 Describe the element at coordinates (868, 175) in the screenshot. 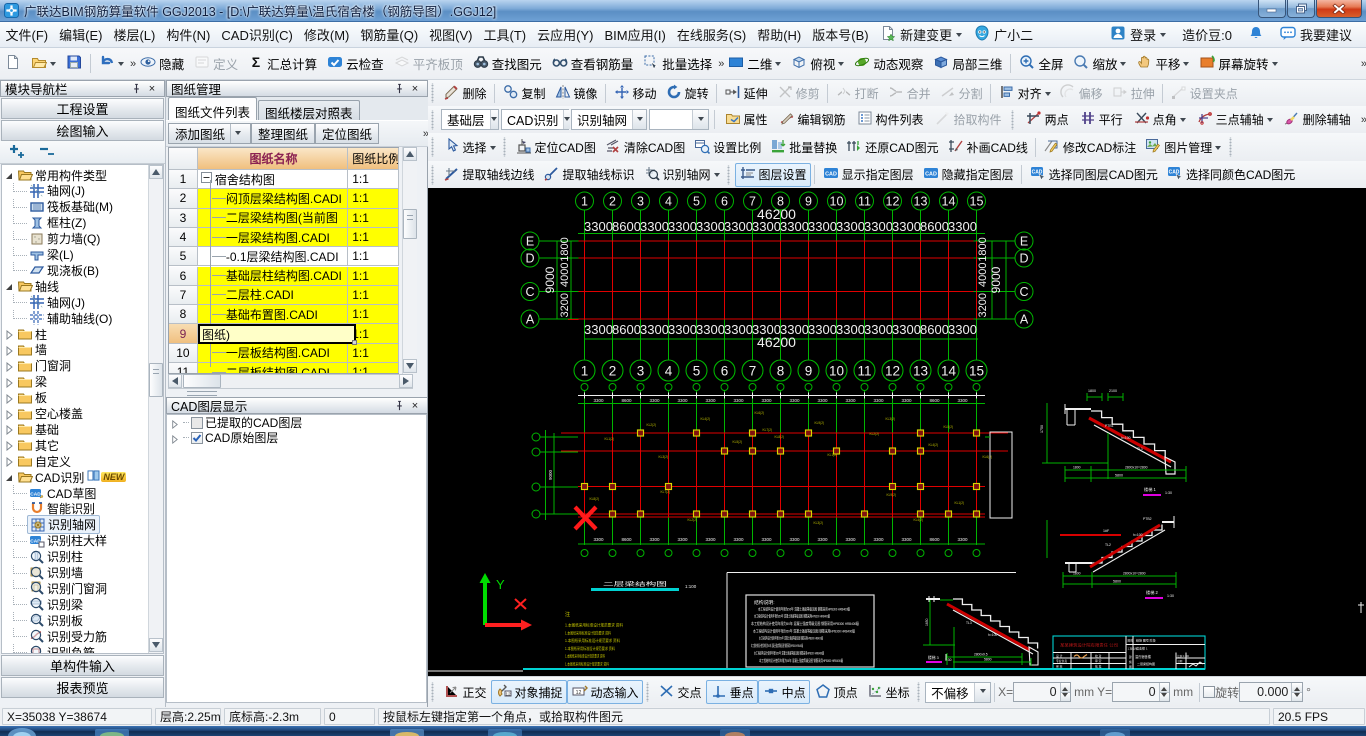

I see `cad-badge-button: CAD 显示指定图层` at that location.